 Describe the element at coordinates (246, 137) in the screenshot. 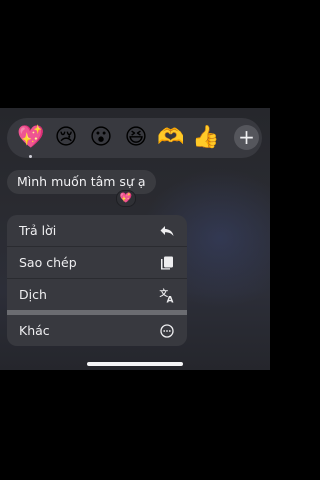

I see `add-reaction-button: +` at that location.